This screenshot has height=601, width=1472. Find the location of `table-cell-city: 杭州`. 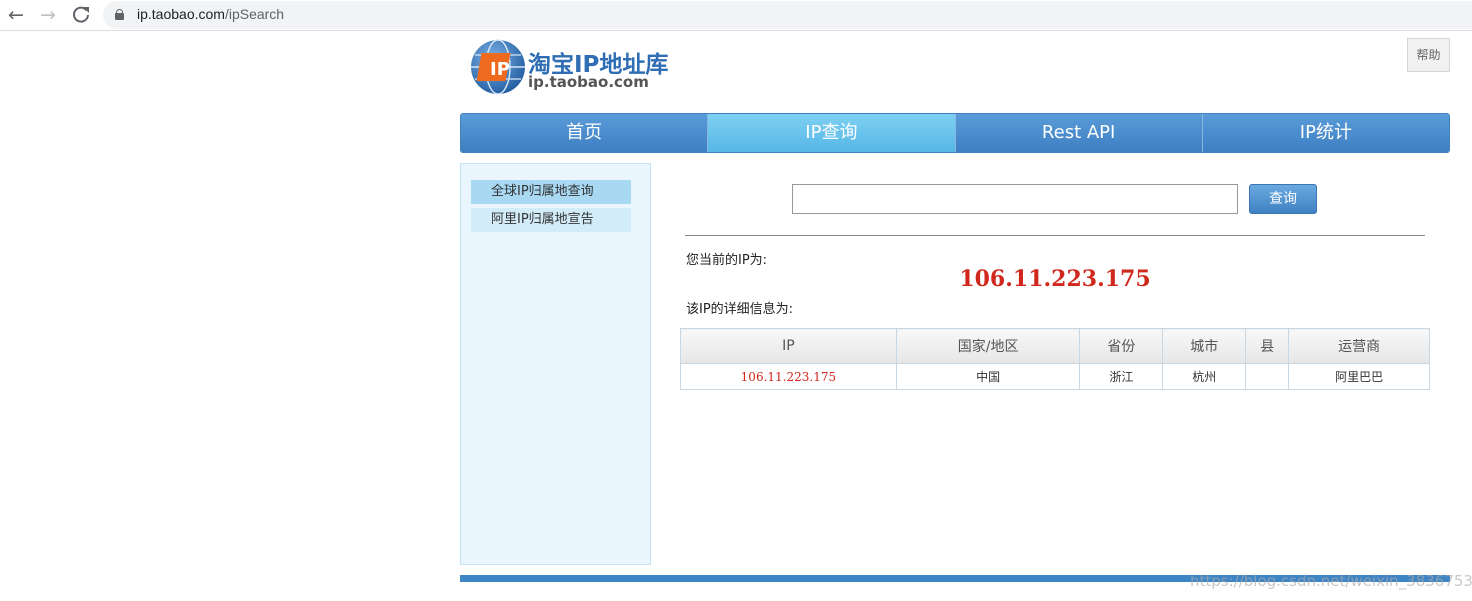

table-cell-city: 杭州 is located at coordinates (1204, 376).